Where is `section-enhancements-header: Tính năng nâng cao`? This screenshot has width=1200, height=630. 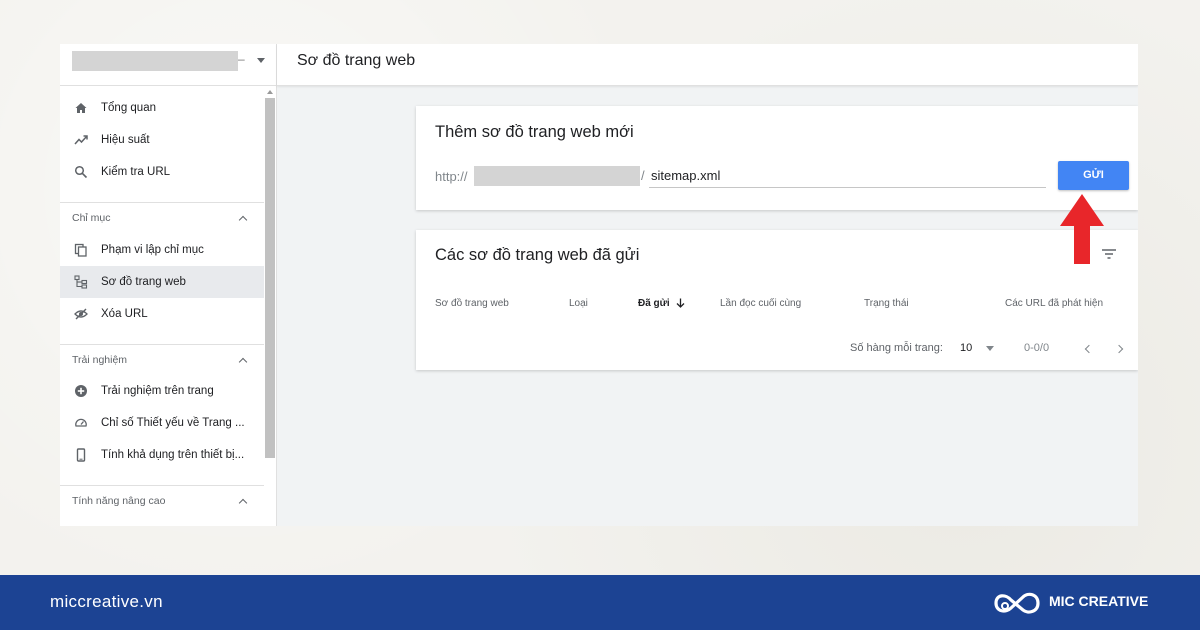 section-enhancements-header: Tính năng nâng cao is located at coordinates (162, 500).